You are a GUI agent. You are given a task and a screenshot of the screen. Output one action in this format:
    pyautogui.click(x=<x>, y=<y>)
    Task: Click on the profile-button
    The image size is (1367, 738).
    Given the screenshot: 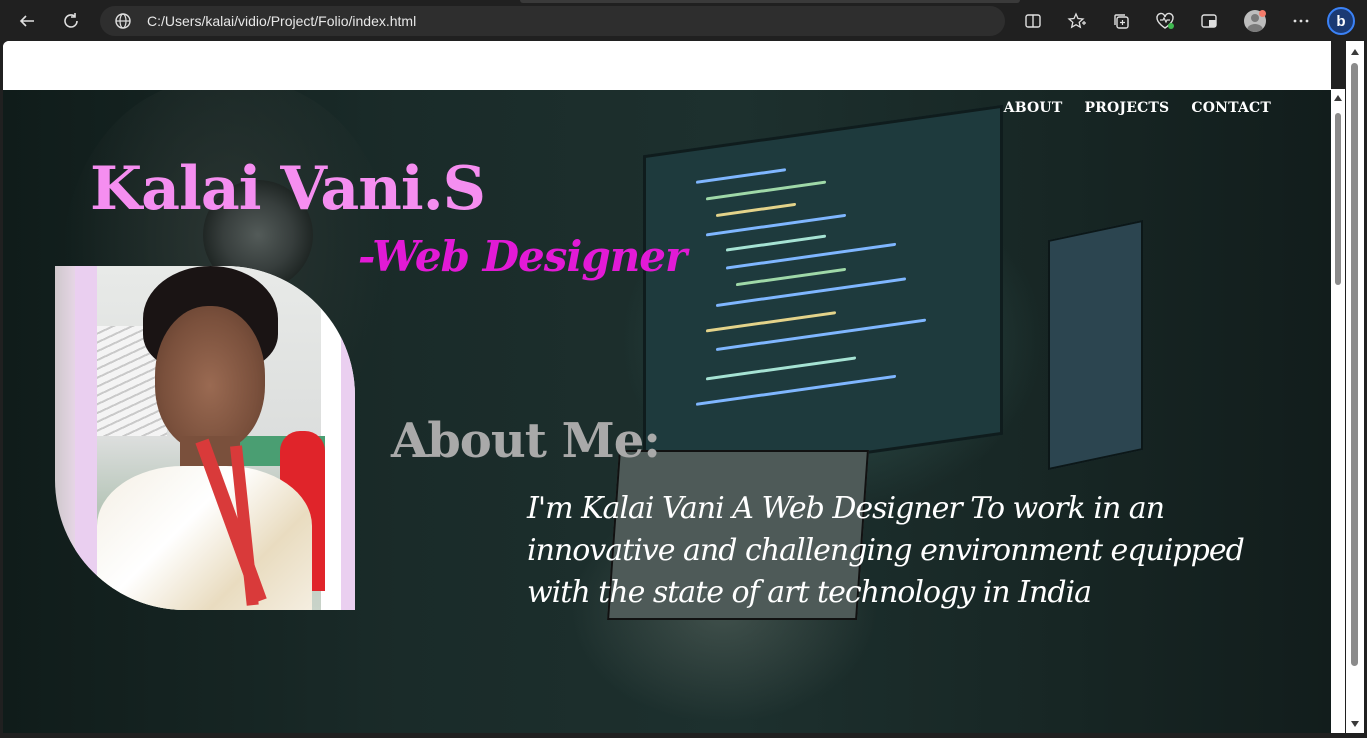 What is the action you would take?
    pyautogui.click(x=1255, y=21)
    